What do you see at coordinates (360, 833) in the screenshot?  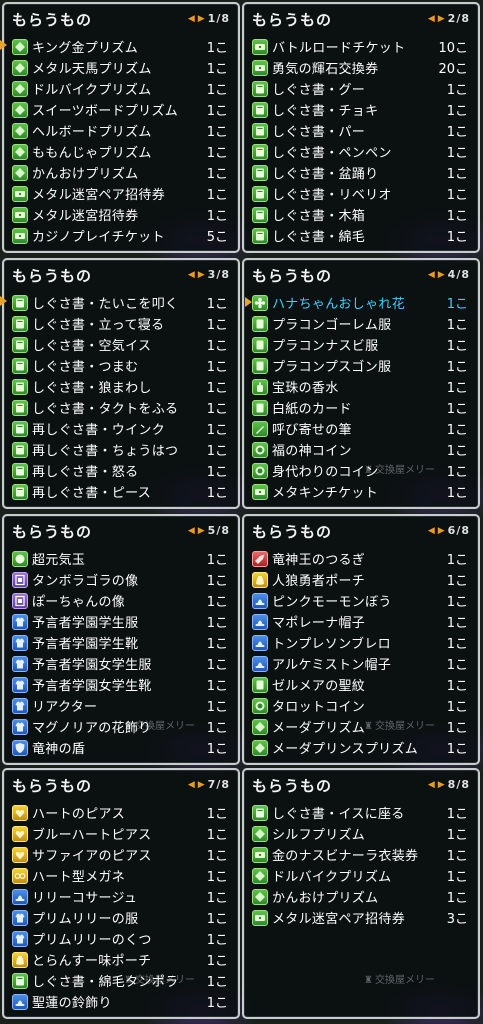 I see `reward-item-row: シルフプリズム 1こ` at bounding box center [360, 833].